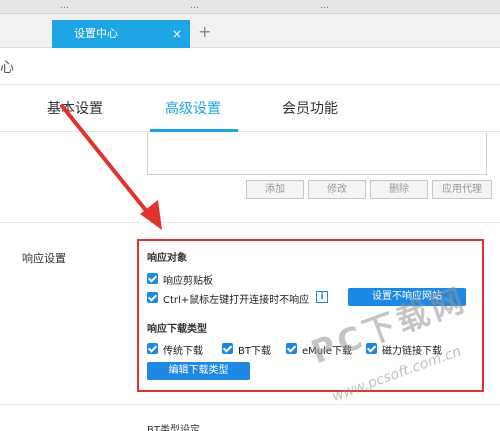 The height and width of the screenshot is (431, 500). I want to click on info-icon: i, so click(322, 297).